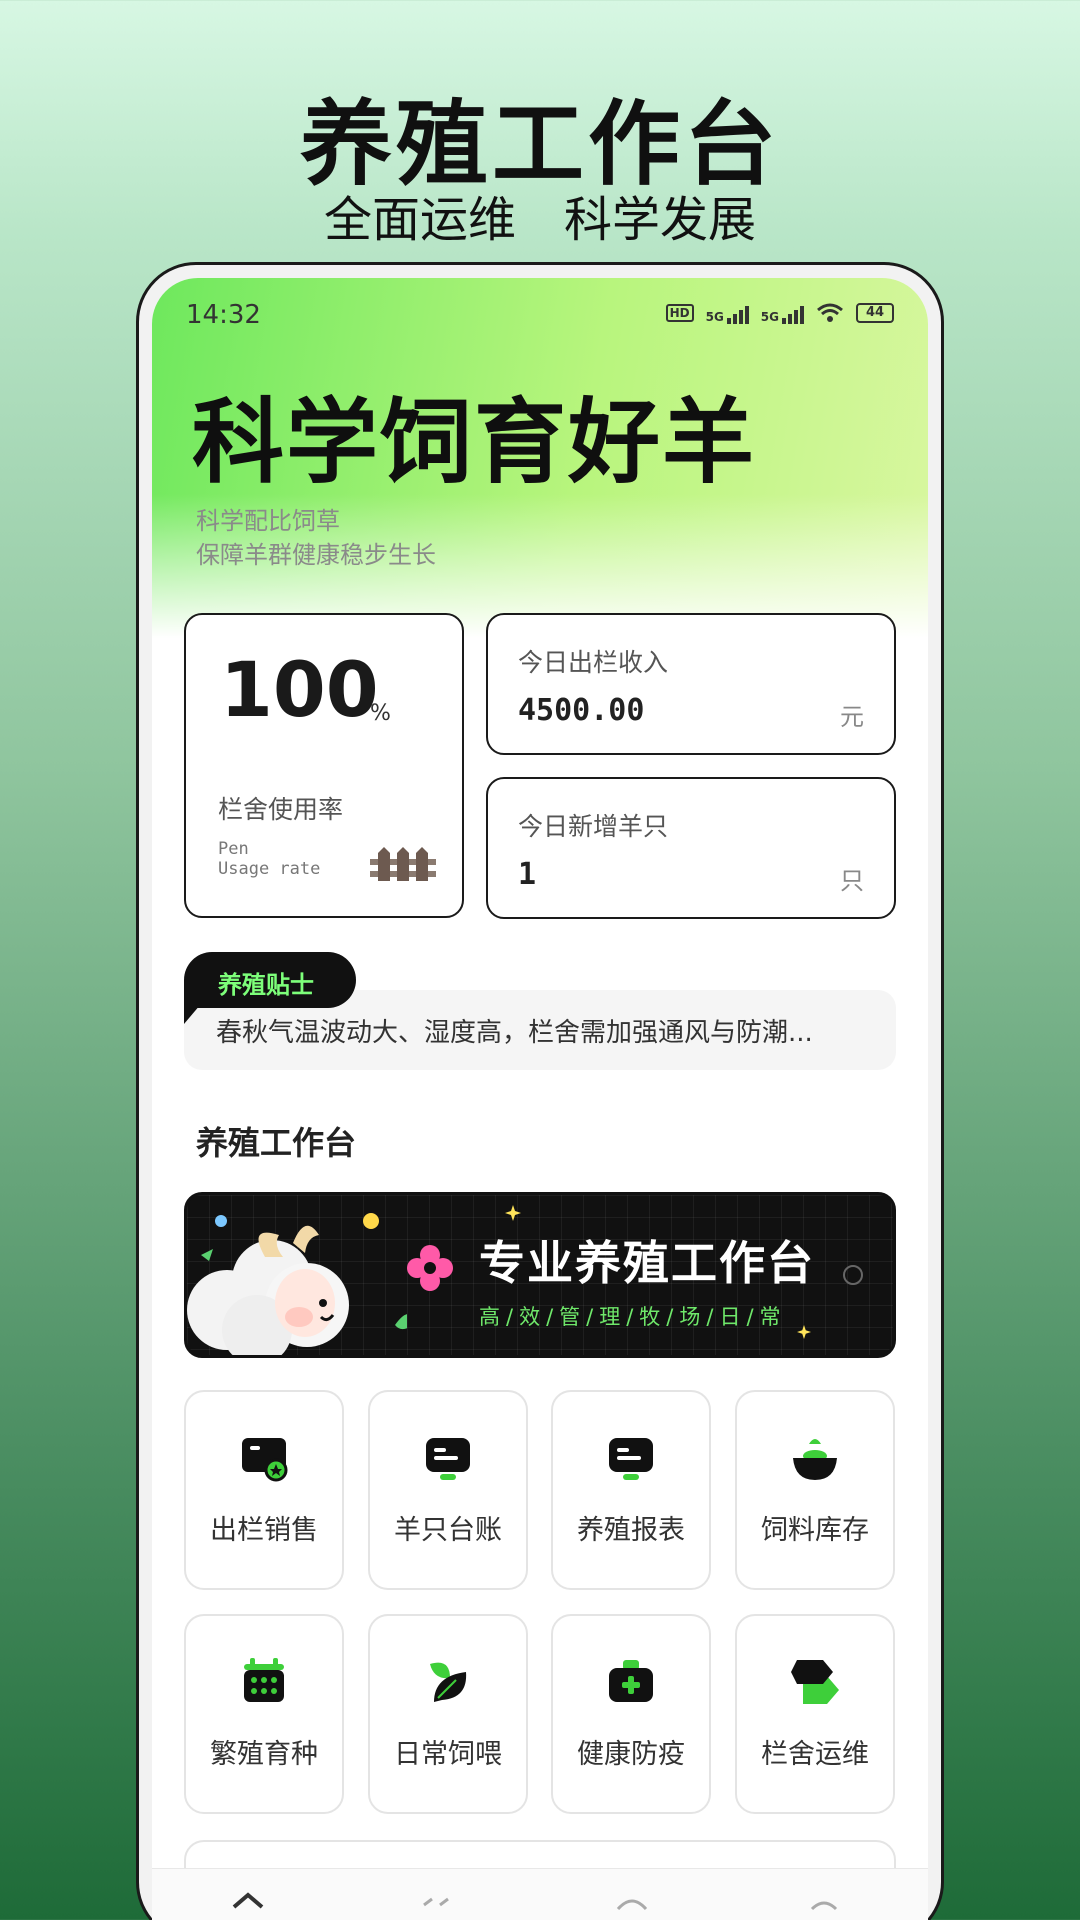 This screenshot has height=1920, width=1080. Describe the element at coordinates (714, 317) in the screenshot. I see `net-label: 5G` at that location.